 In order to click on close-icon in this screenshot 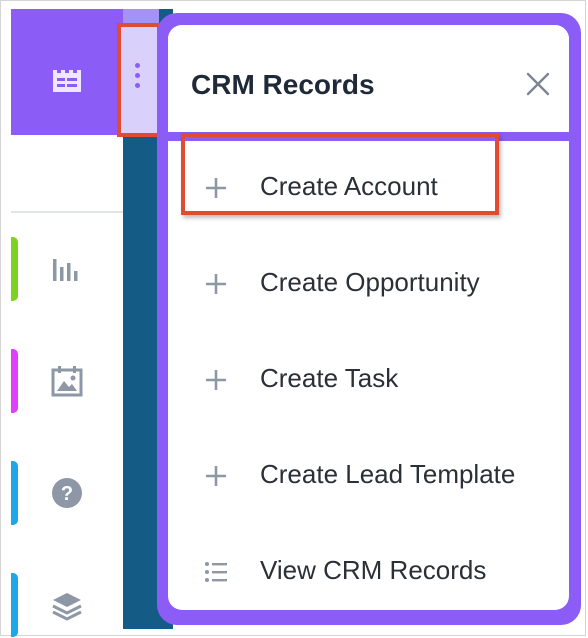, I will do `click(538, 84)`.